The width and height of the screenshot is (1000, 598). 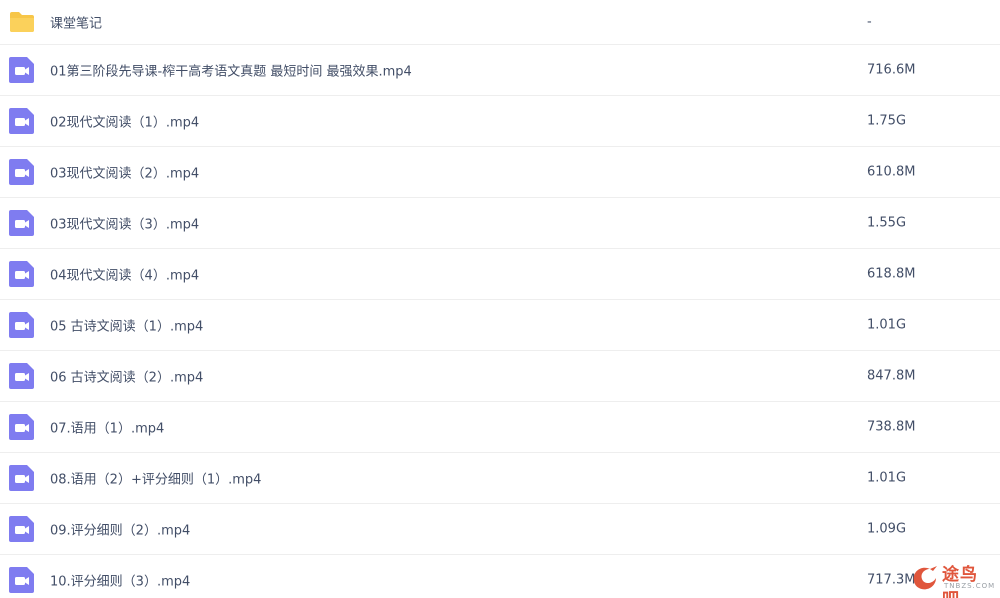 I want to click on file-size: 716.6M, so click(x=891, y=70).